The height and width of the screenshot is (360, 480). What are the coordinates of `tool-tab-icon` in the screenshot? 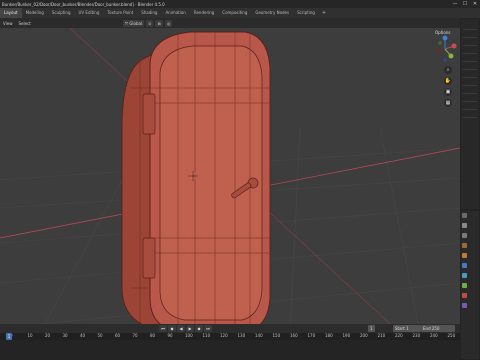 It's located at (464, 215).